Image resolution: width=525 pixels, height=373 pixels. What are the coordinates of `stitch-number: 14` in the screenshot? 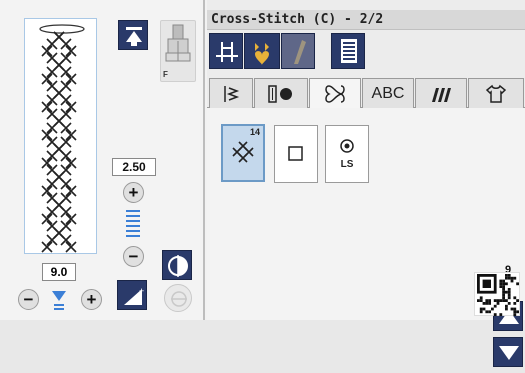 It's located at (254, 132).